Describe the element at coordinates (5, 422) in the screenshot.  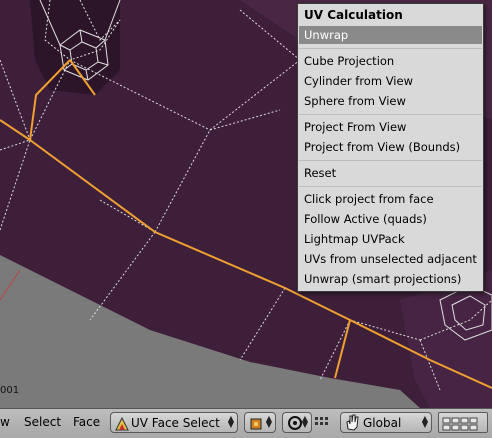
I see `view-menu: w` at that location.